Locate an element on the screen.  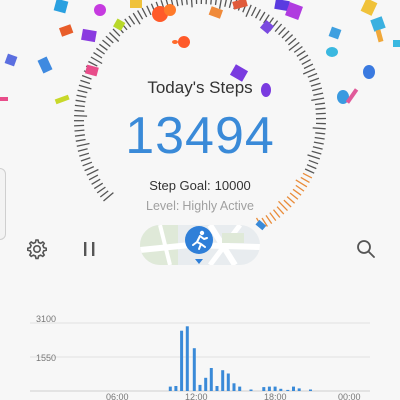
search-icon is located at coordinates (366, 249).